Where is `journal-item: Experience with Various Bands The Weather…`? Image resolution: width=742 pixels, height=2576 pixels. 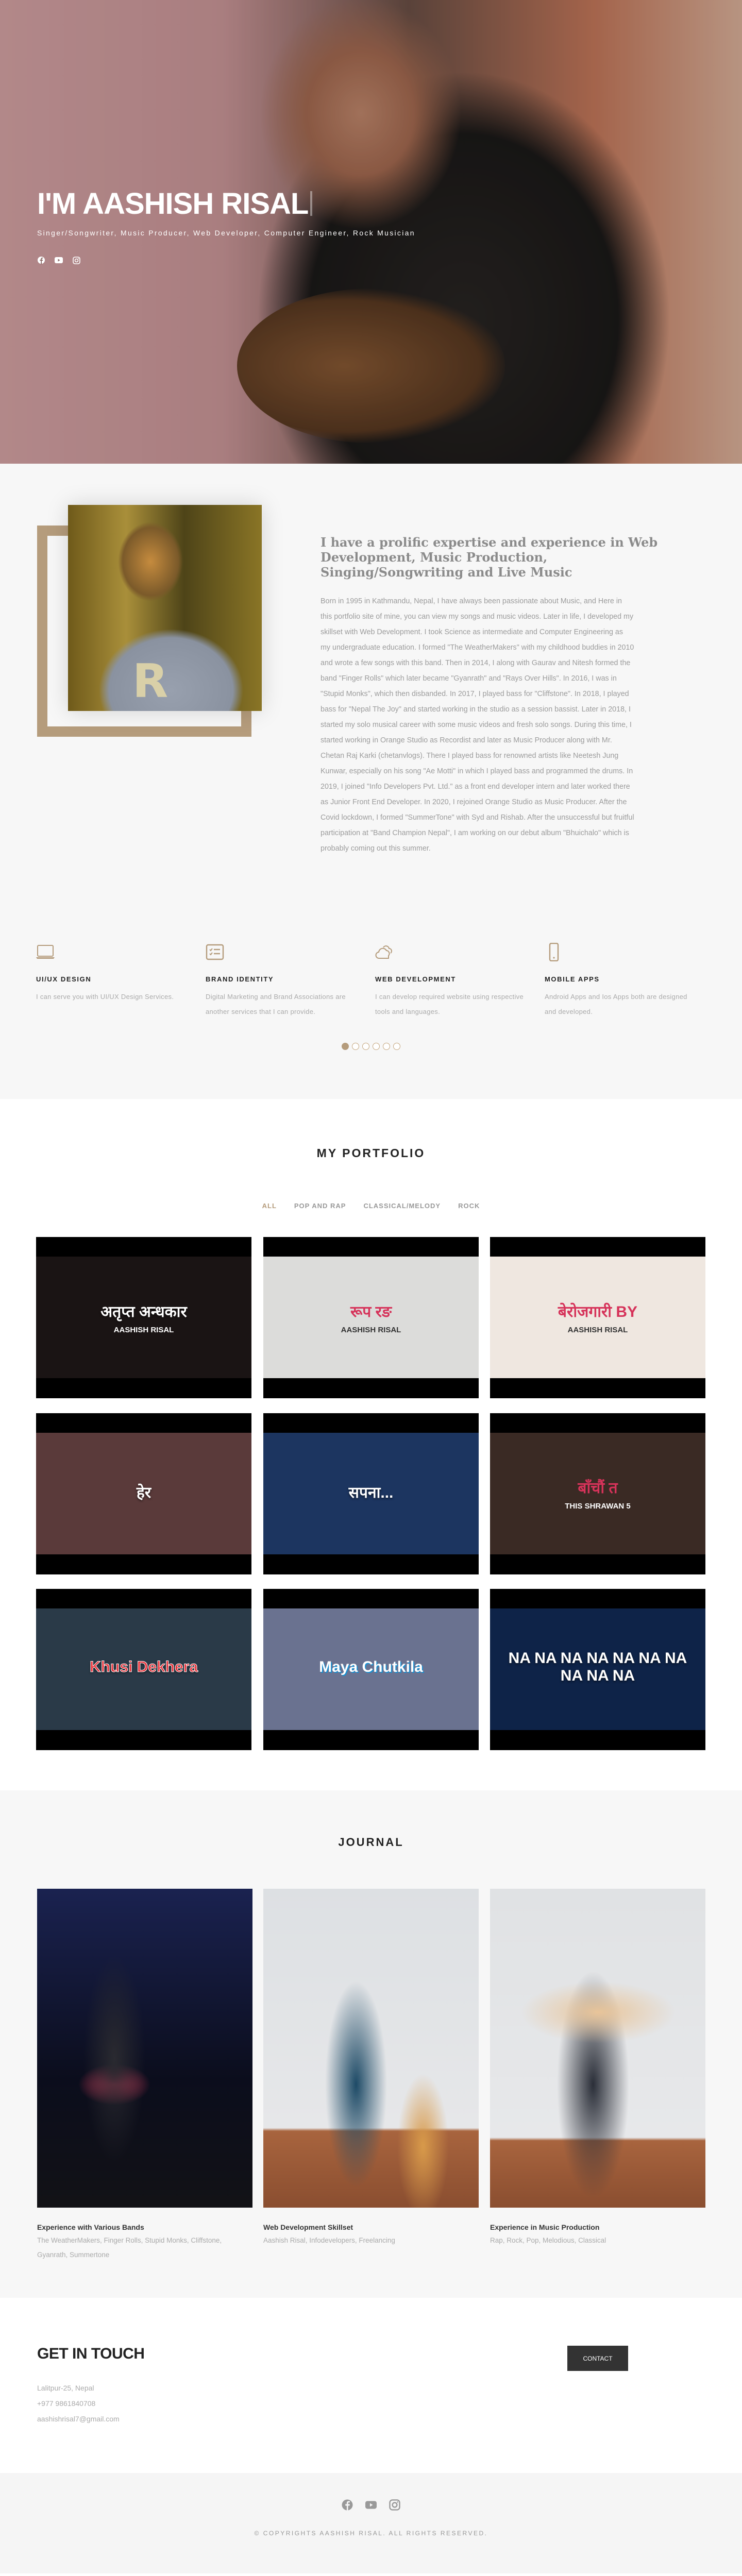 journal-item: Experience with Various Bands The Weather… is located at coordinates (129, 2241).